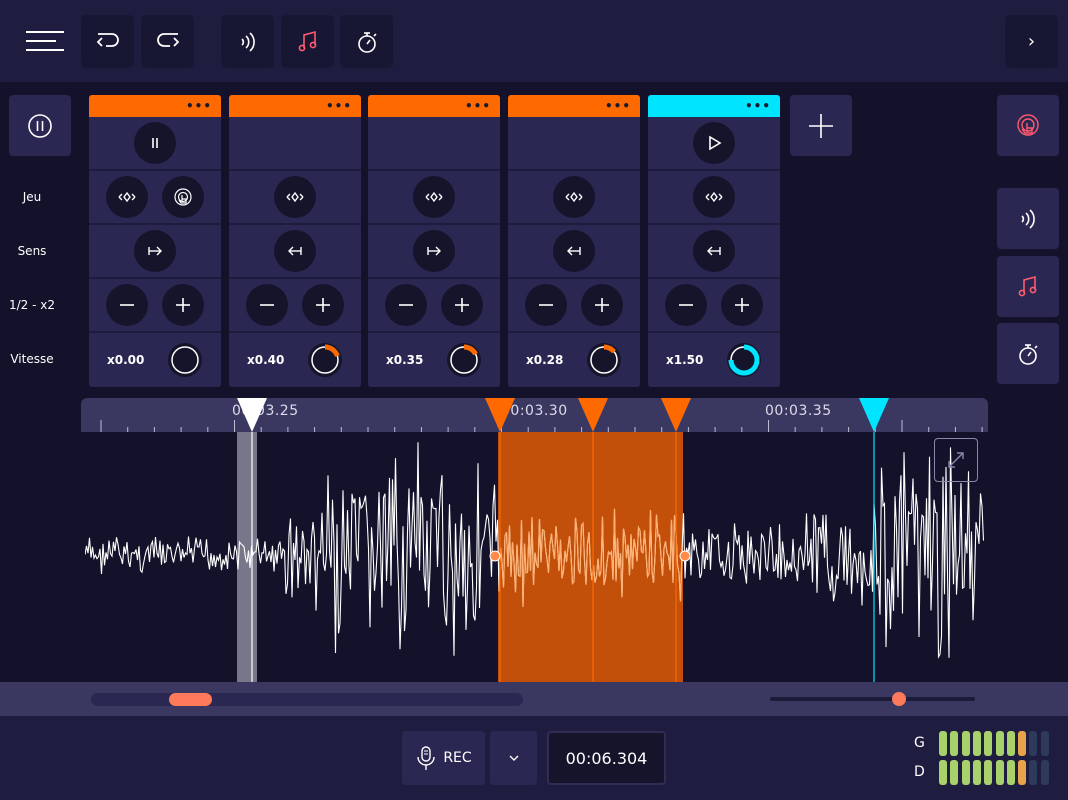  I want to click on play-icon, so click(715, 143).